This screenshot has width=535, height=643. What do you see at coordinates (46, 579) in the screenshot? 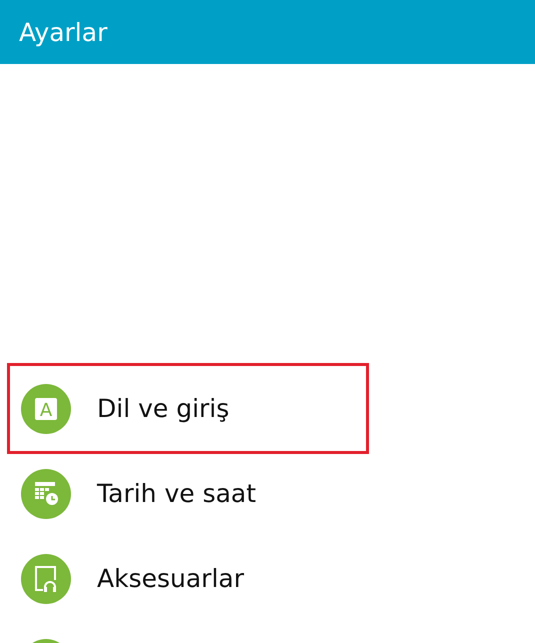
I see `tablet-headphones-icon` at bounding box center [46, 579].